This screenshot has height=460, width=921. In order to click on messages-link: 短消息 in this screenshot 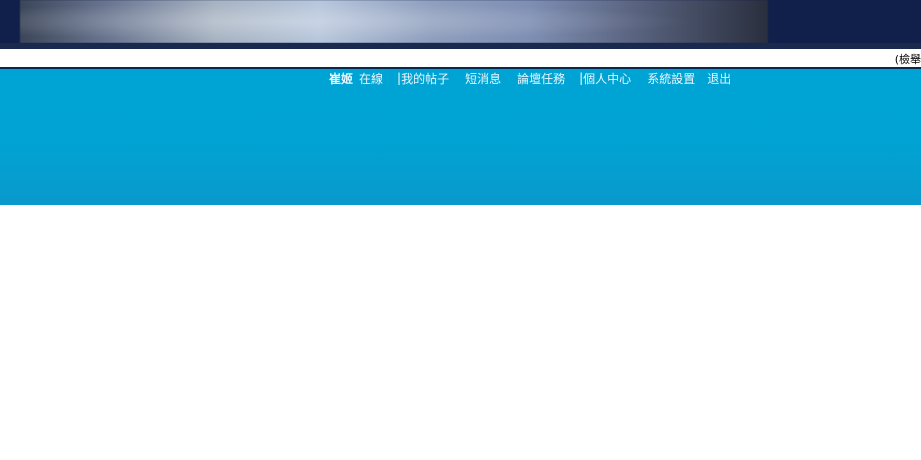, I will do `click(483, 78)`.